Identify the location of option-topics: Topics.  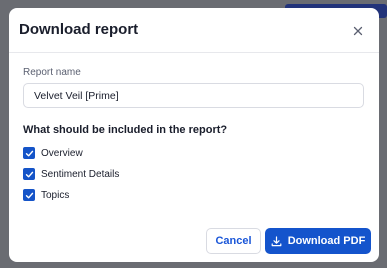
(46, 195).